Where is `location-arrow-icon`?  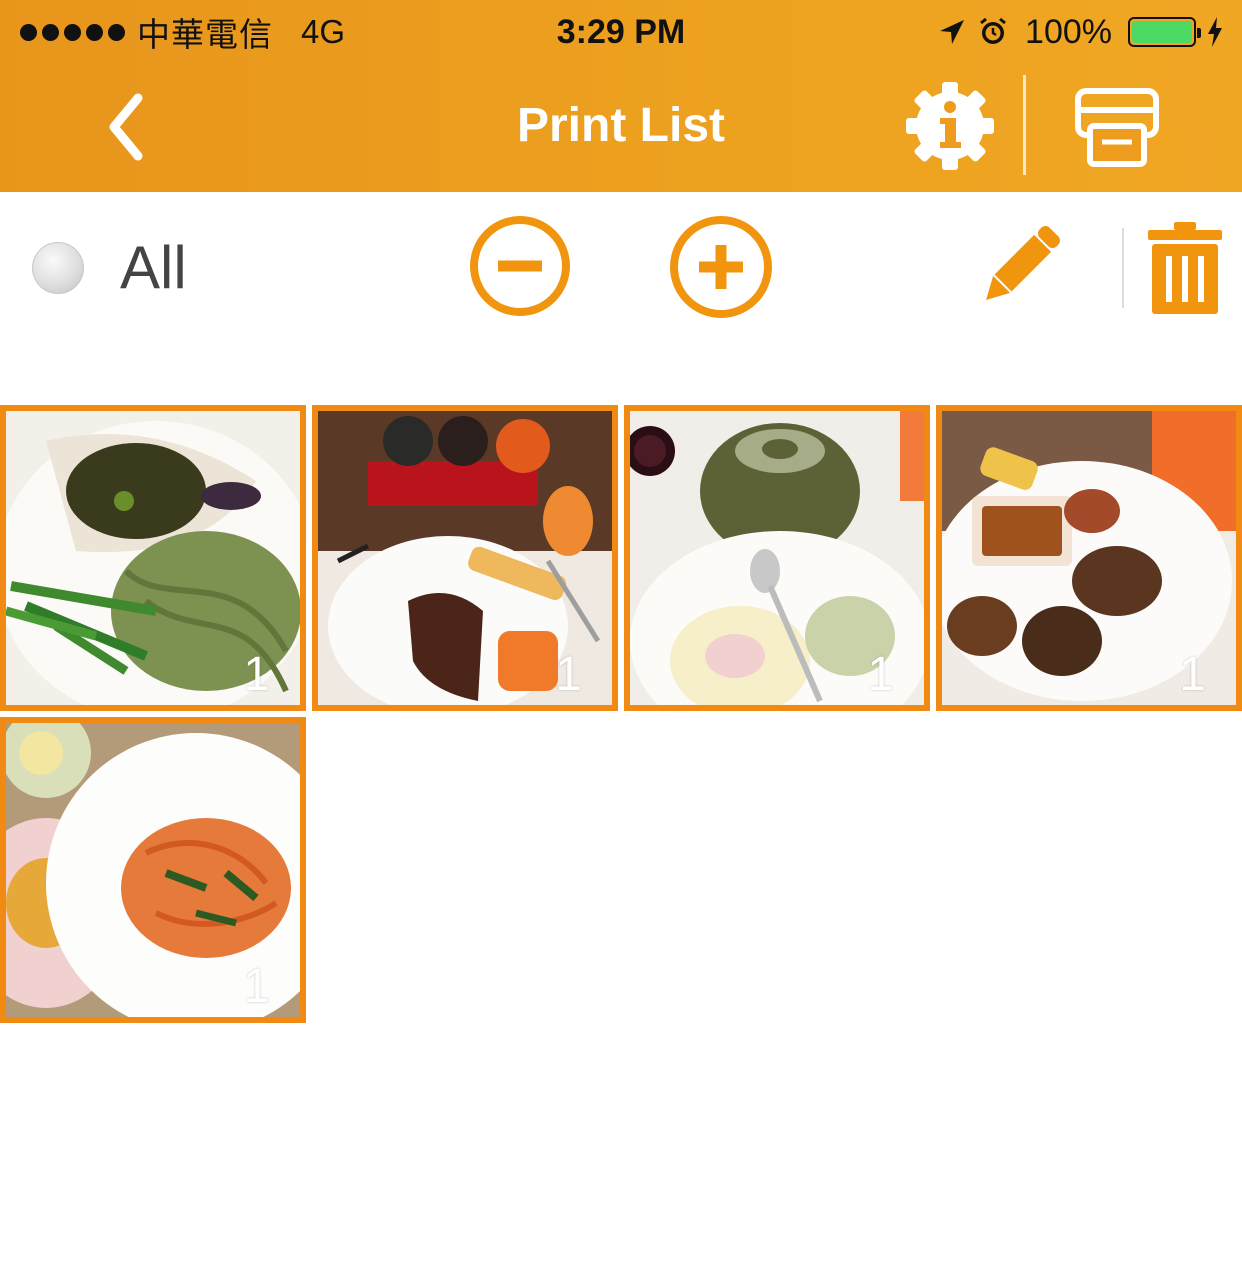 location-arrow-icon is located at coordinates (952, 32).